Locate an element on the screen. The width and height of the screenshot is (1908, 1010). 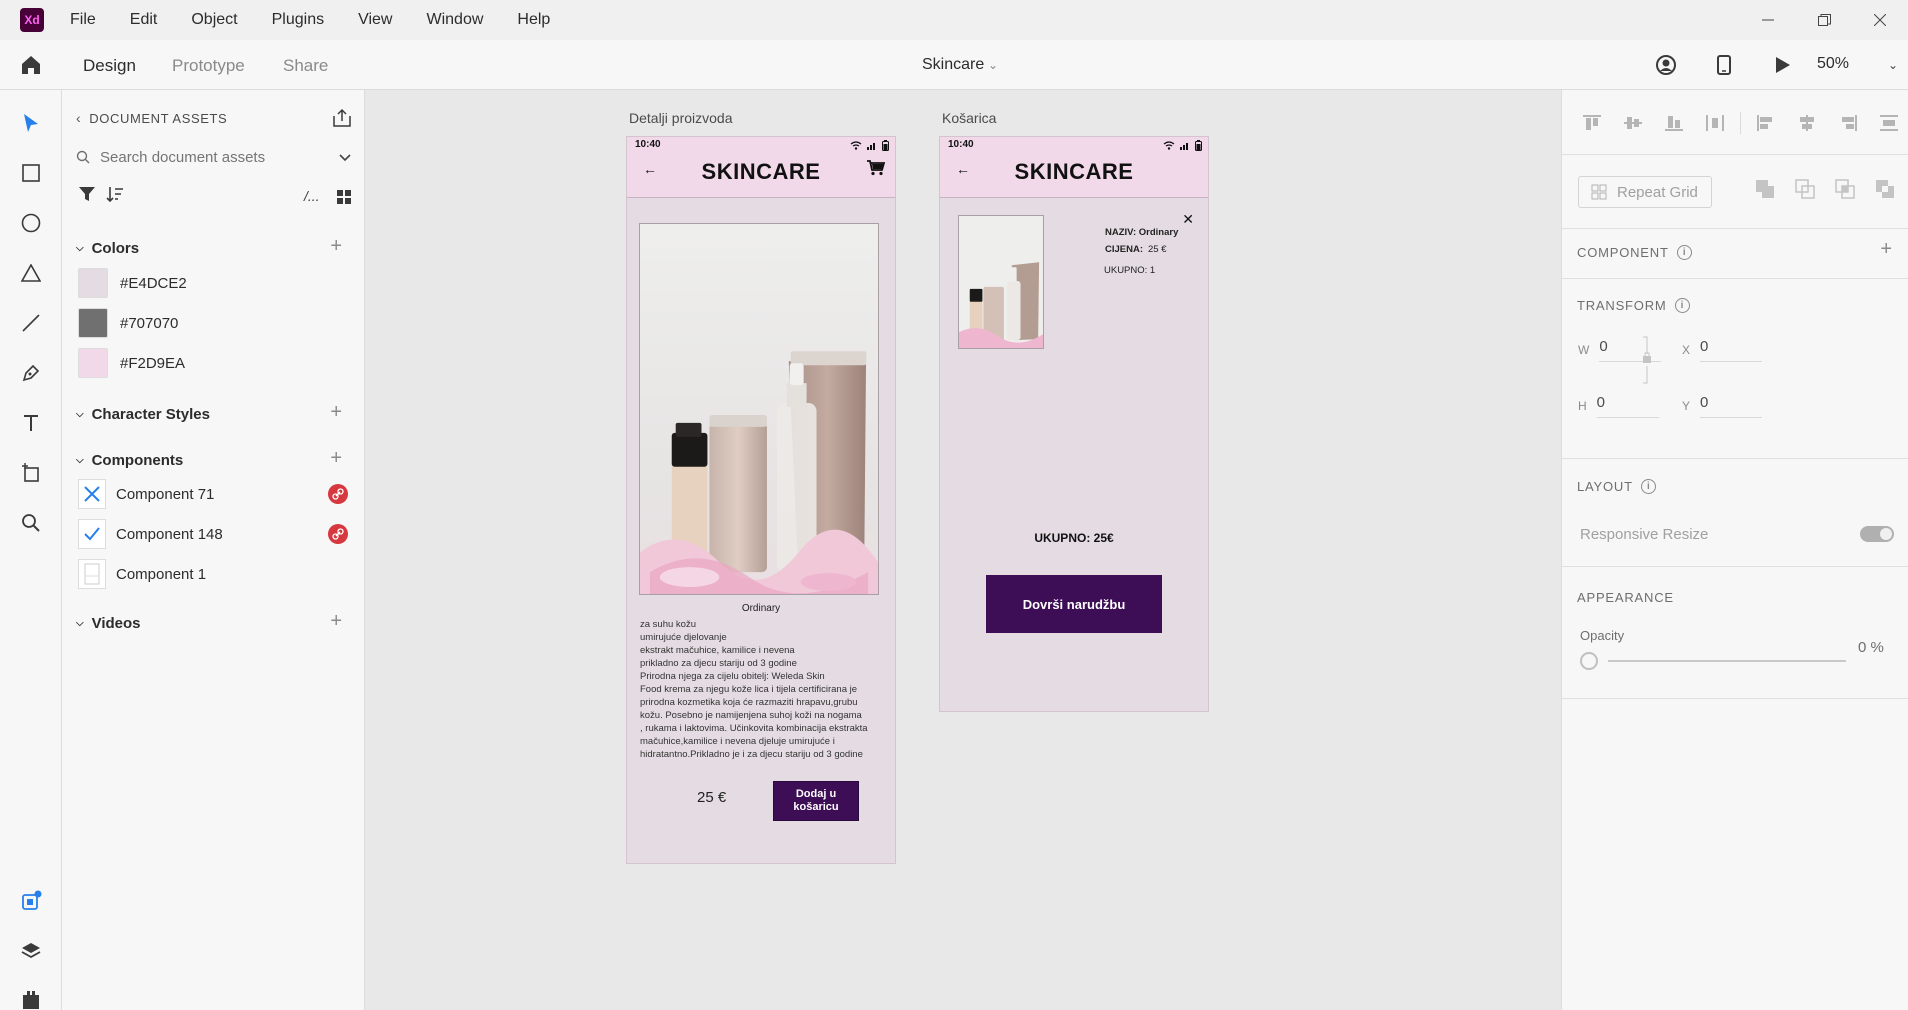
y-input: 0 is located at coordinates (1731, 406).